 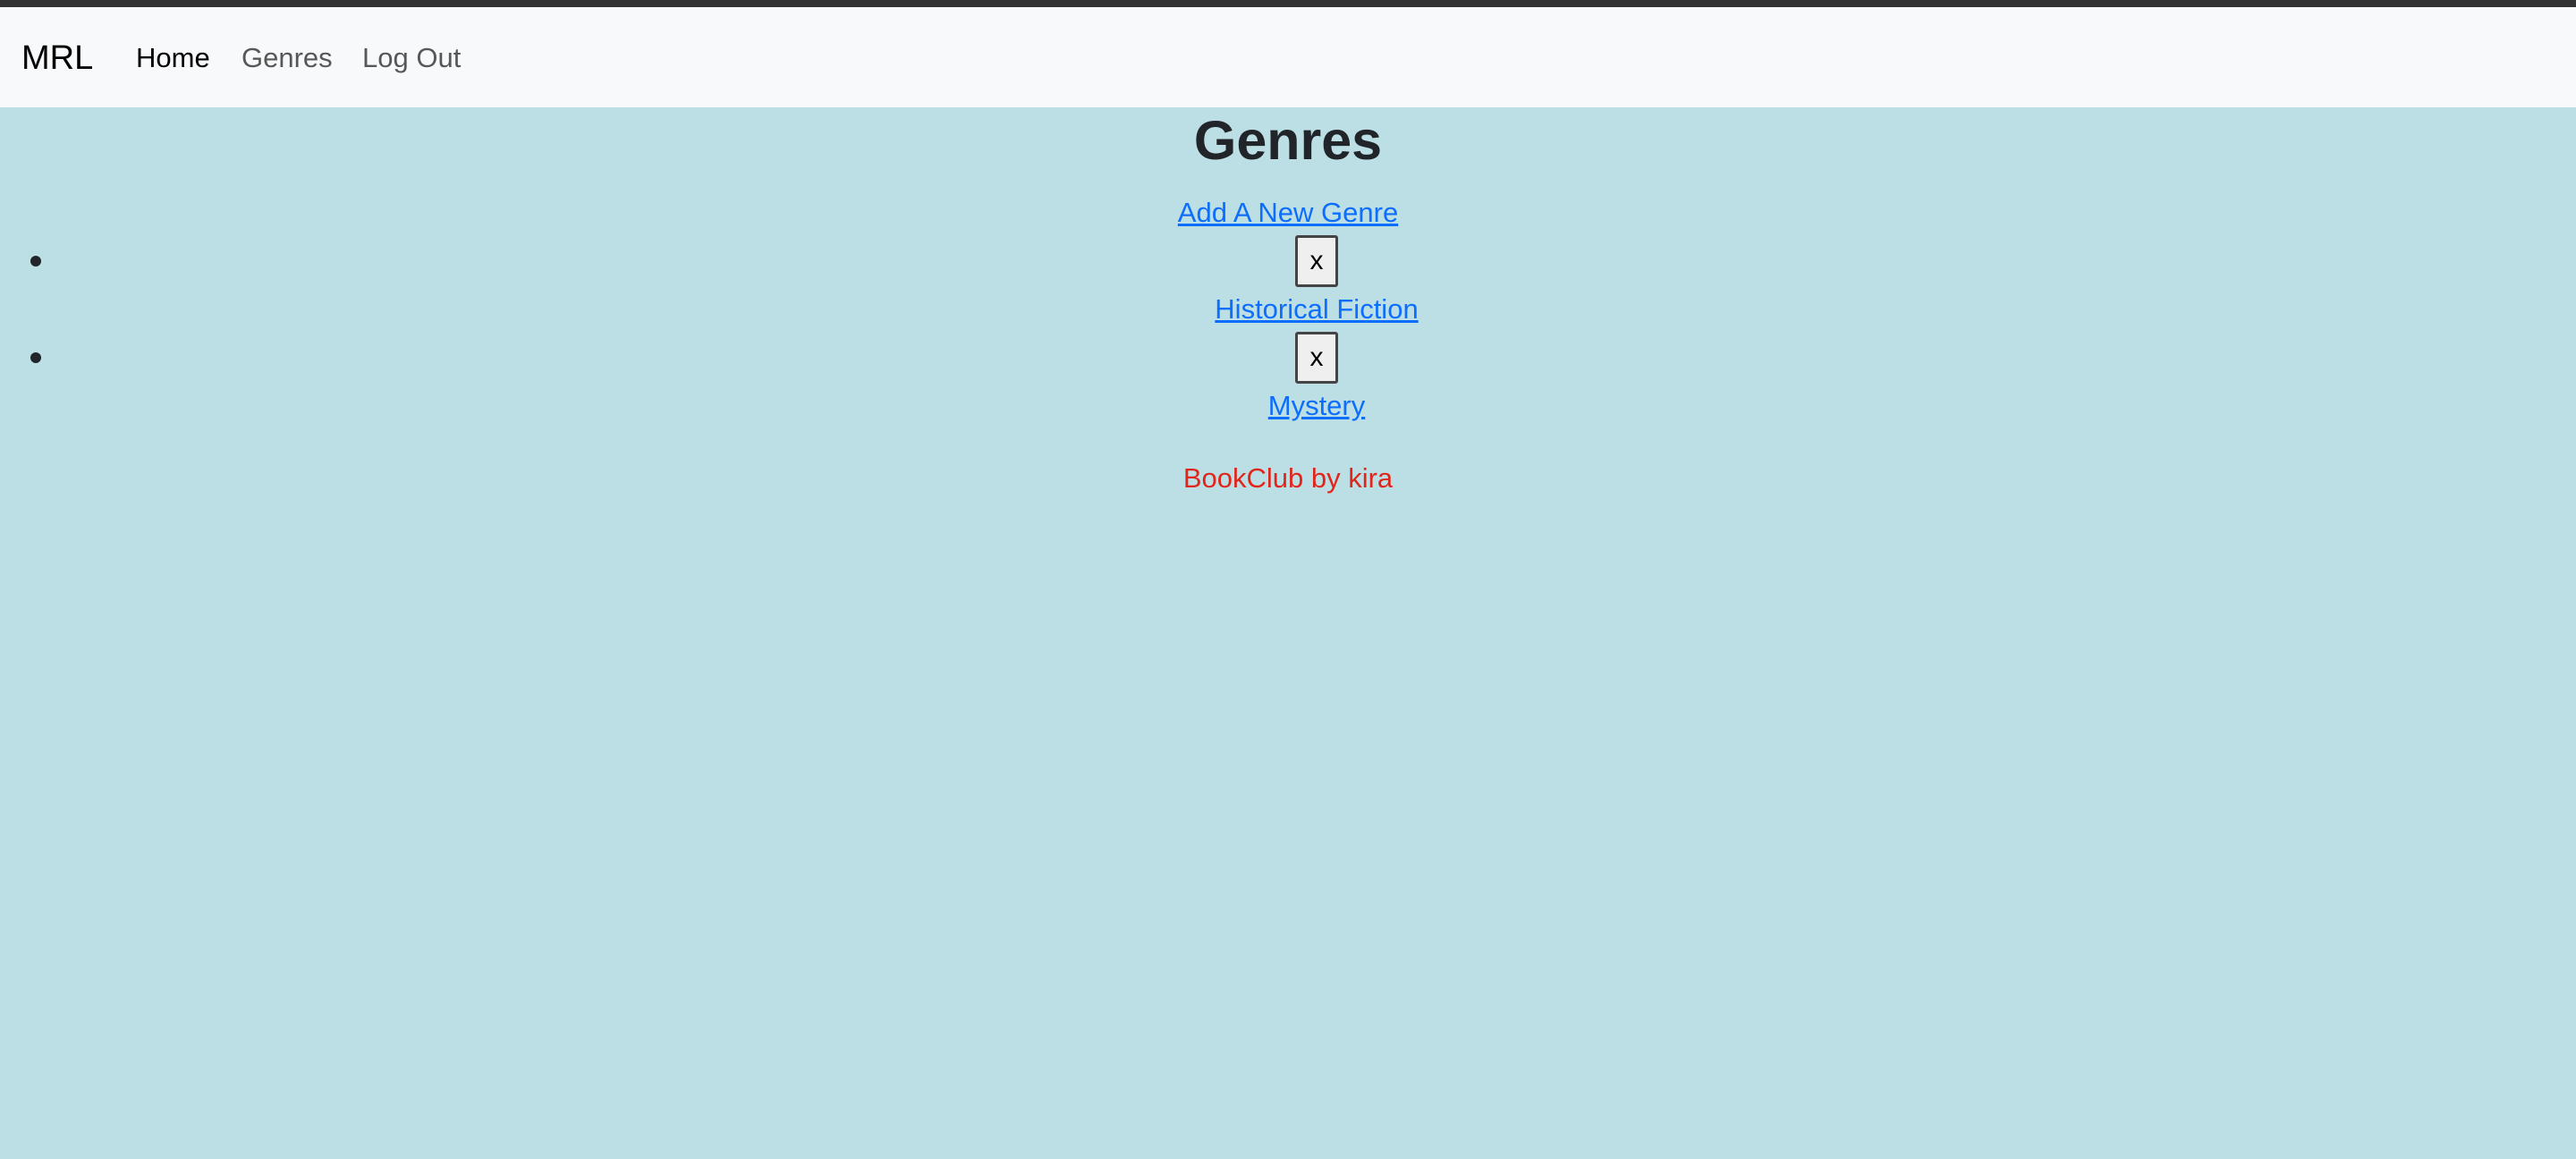 What do you see at coordinates (1316, 309) in the screenshot?
I see `genre-link-historical-fiction: Historical Fiction` at bounding box center [1316, 309].